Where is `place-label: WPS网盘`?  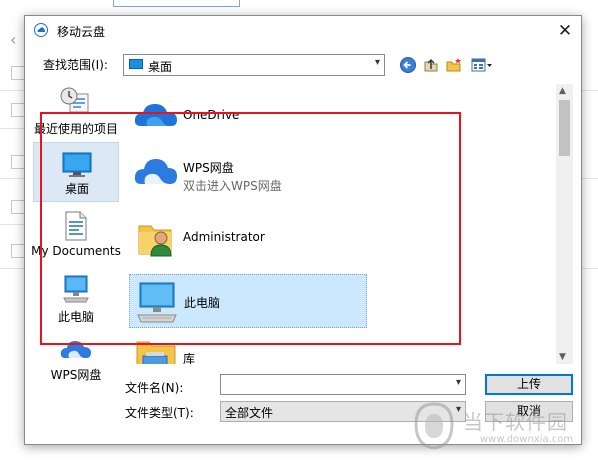
place-label: WPS网盘 is located at coordinates (76, 375).